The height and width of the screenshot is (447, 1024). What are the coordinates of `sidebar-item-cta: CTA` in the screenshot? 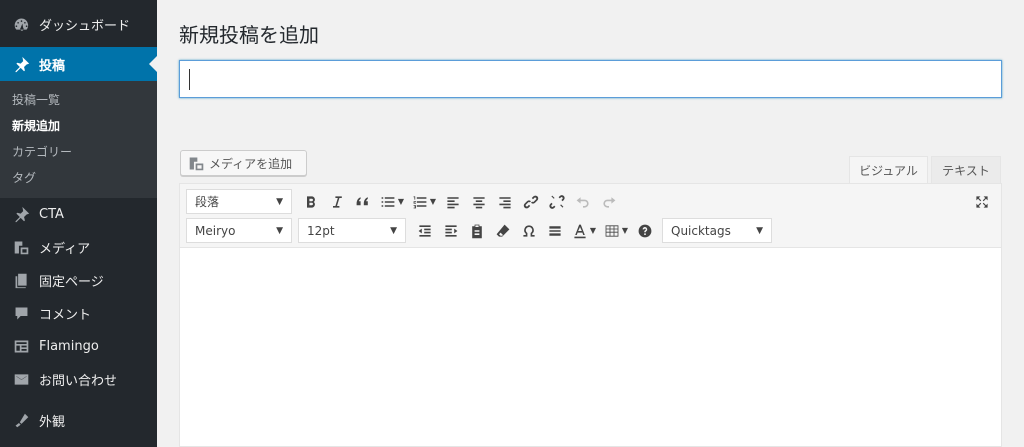 It's located at (78, 214).